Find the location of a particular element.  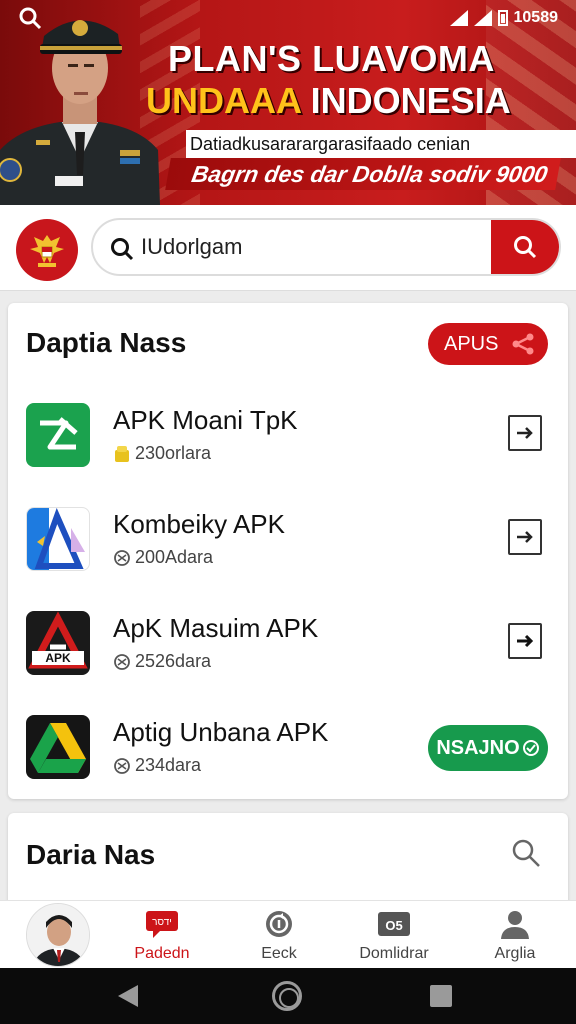

list-item: Aptig Unbana APK 234dara NSAJNO is located at coordinates (288, 765).